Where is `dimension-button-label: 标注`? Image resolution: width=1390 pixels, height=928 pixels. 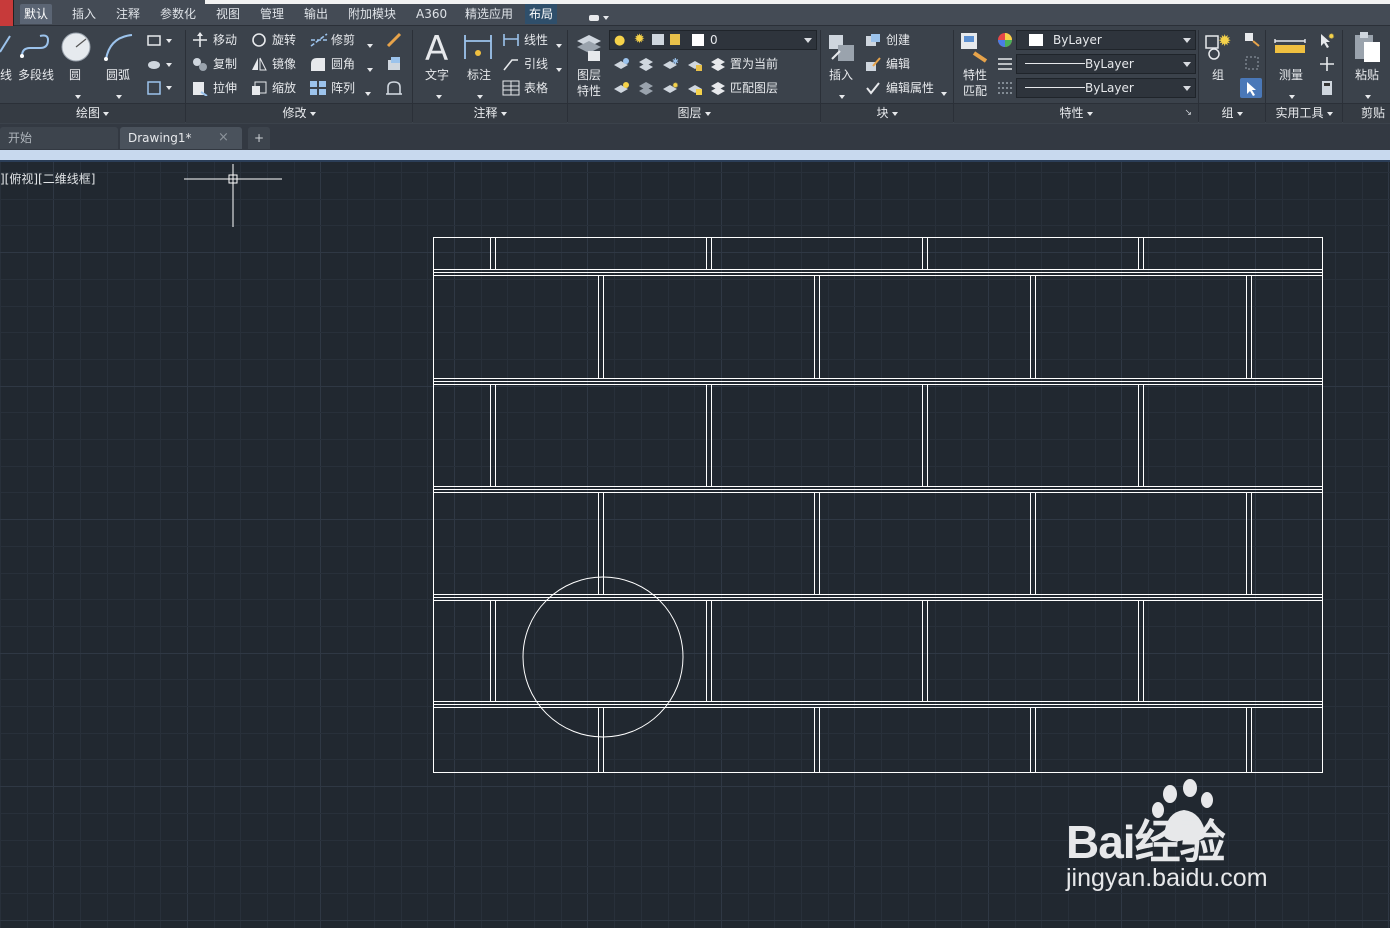 dimension-button-label: 标注 is located at coordinates (479, 75).